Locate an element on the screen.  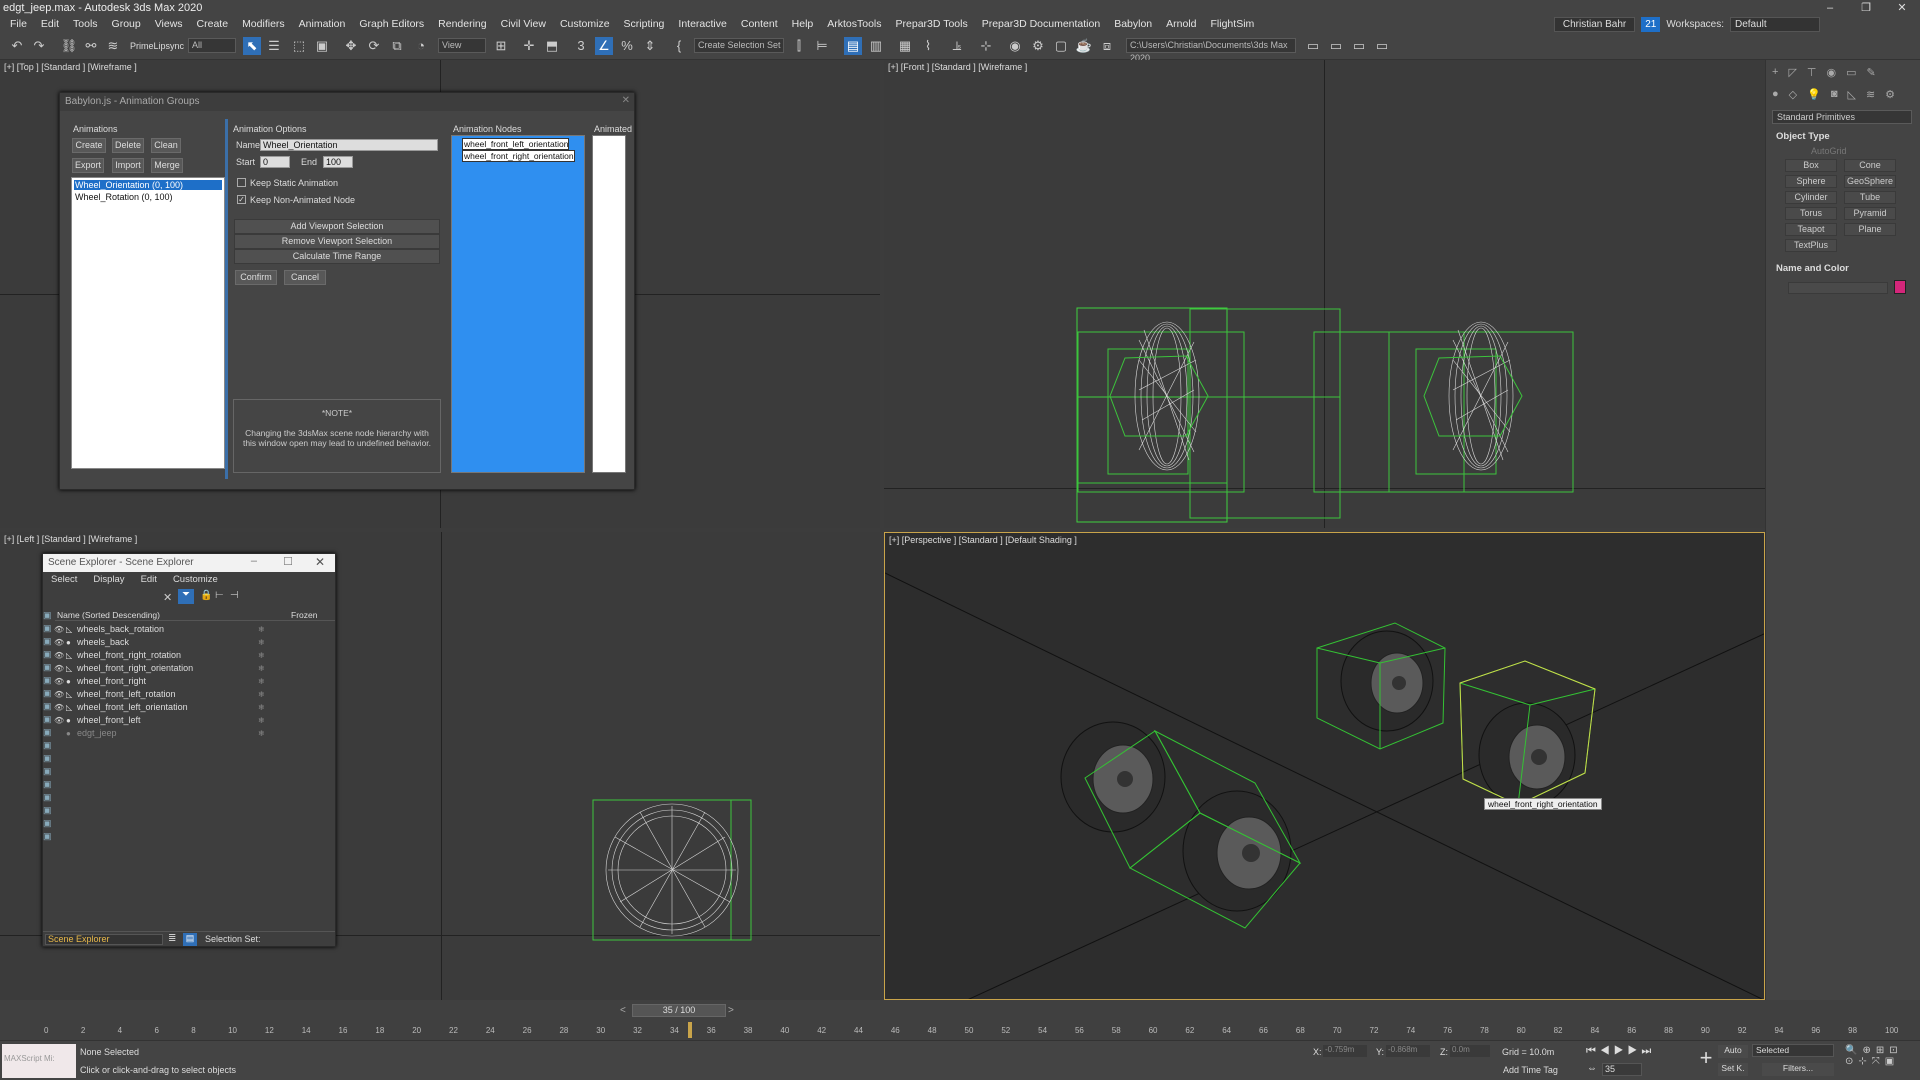
scene-explorer-close-icon: ✕ is located at coordinates (320, 562).